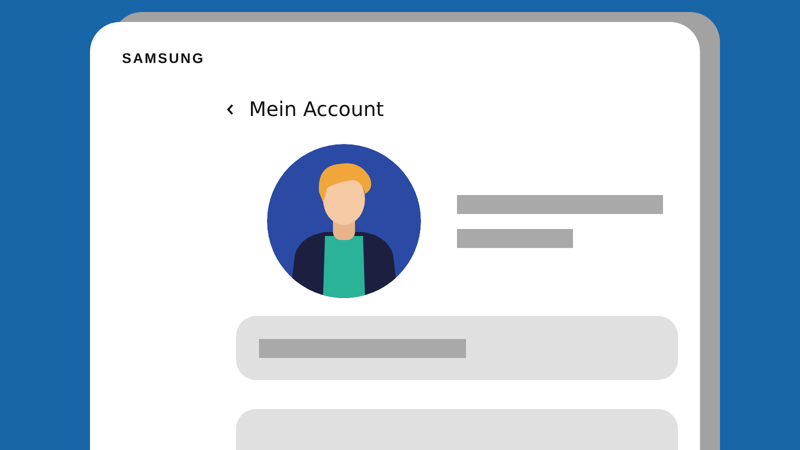 This screenshot has width=800, height=450. Describe the element at coordinates (230, 109) in the screenshot. I see `back-icon` at that location.